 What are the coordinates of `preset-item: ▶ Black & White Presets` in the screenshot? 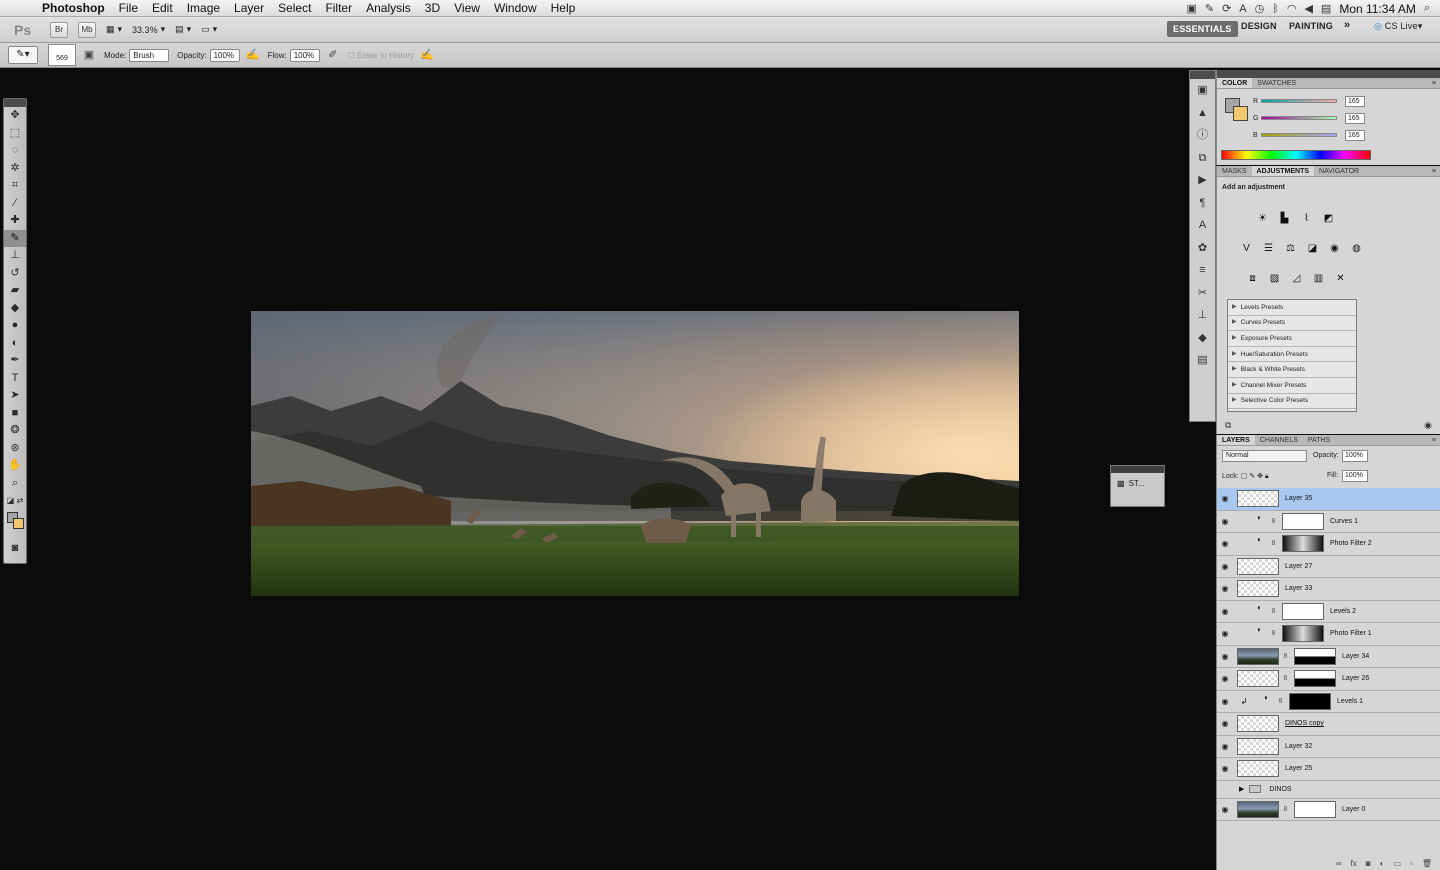 It's located at (1292, 370).